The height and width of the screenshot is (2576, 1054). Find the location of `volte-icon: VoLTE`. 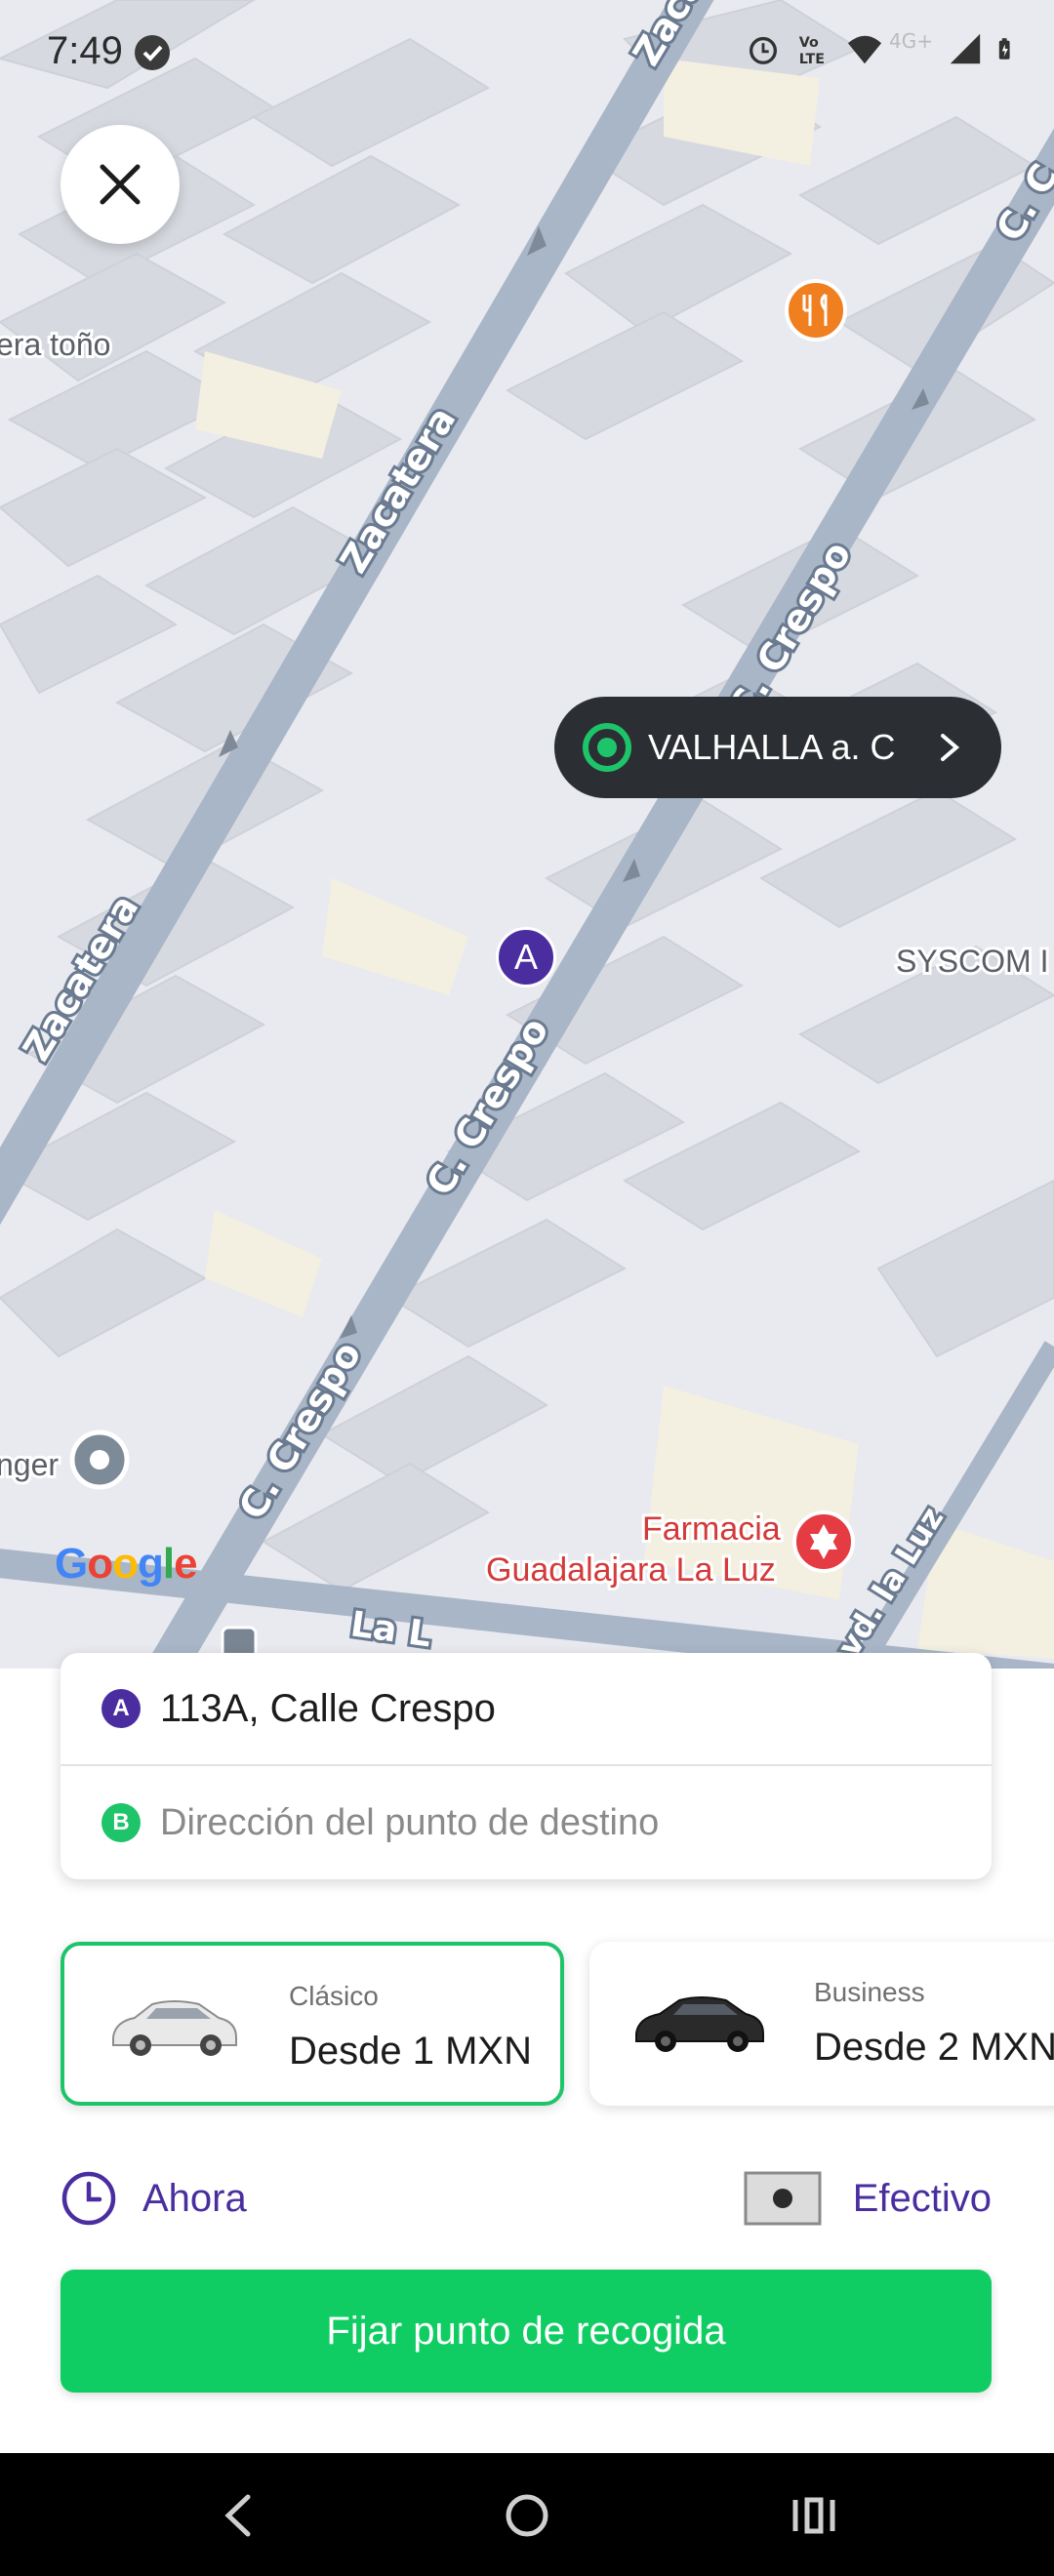

volte-icon: VoLTE is located at coordinates (812, 51).